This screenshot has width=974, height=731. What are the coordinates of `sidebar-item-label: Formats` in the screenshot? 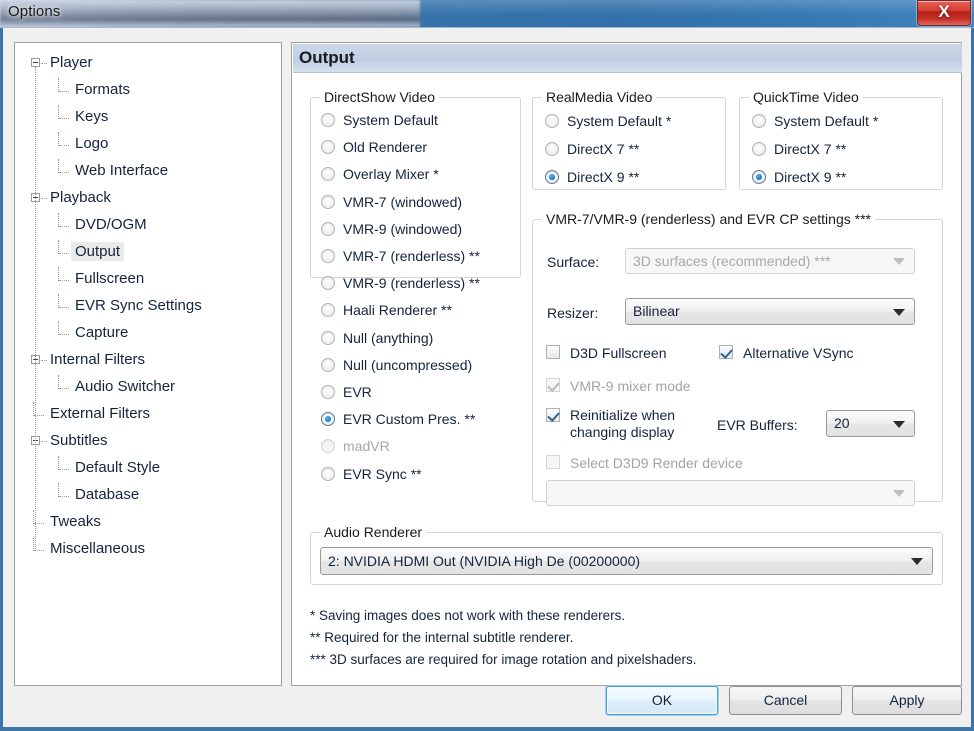 It's located at (103, 89).